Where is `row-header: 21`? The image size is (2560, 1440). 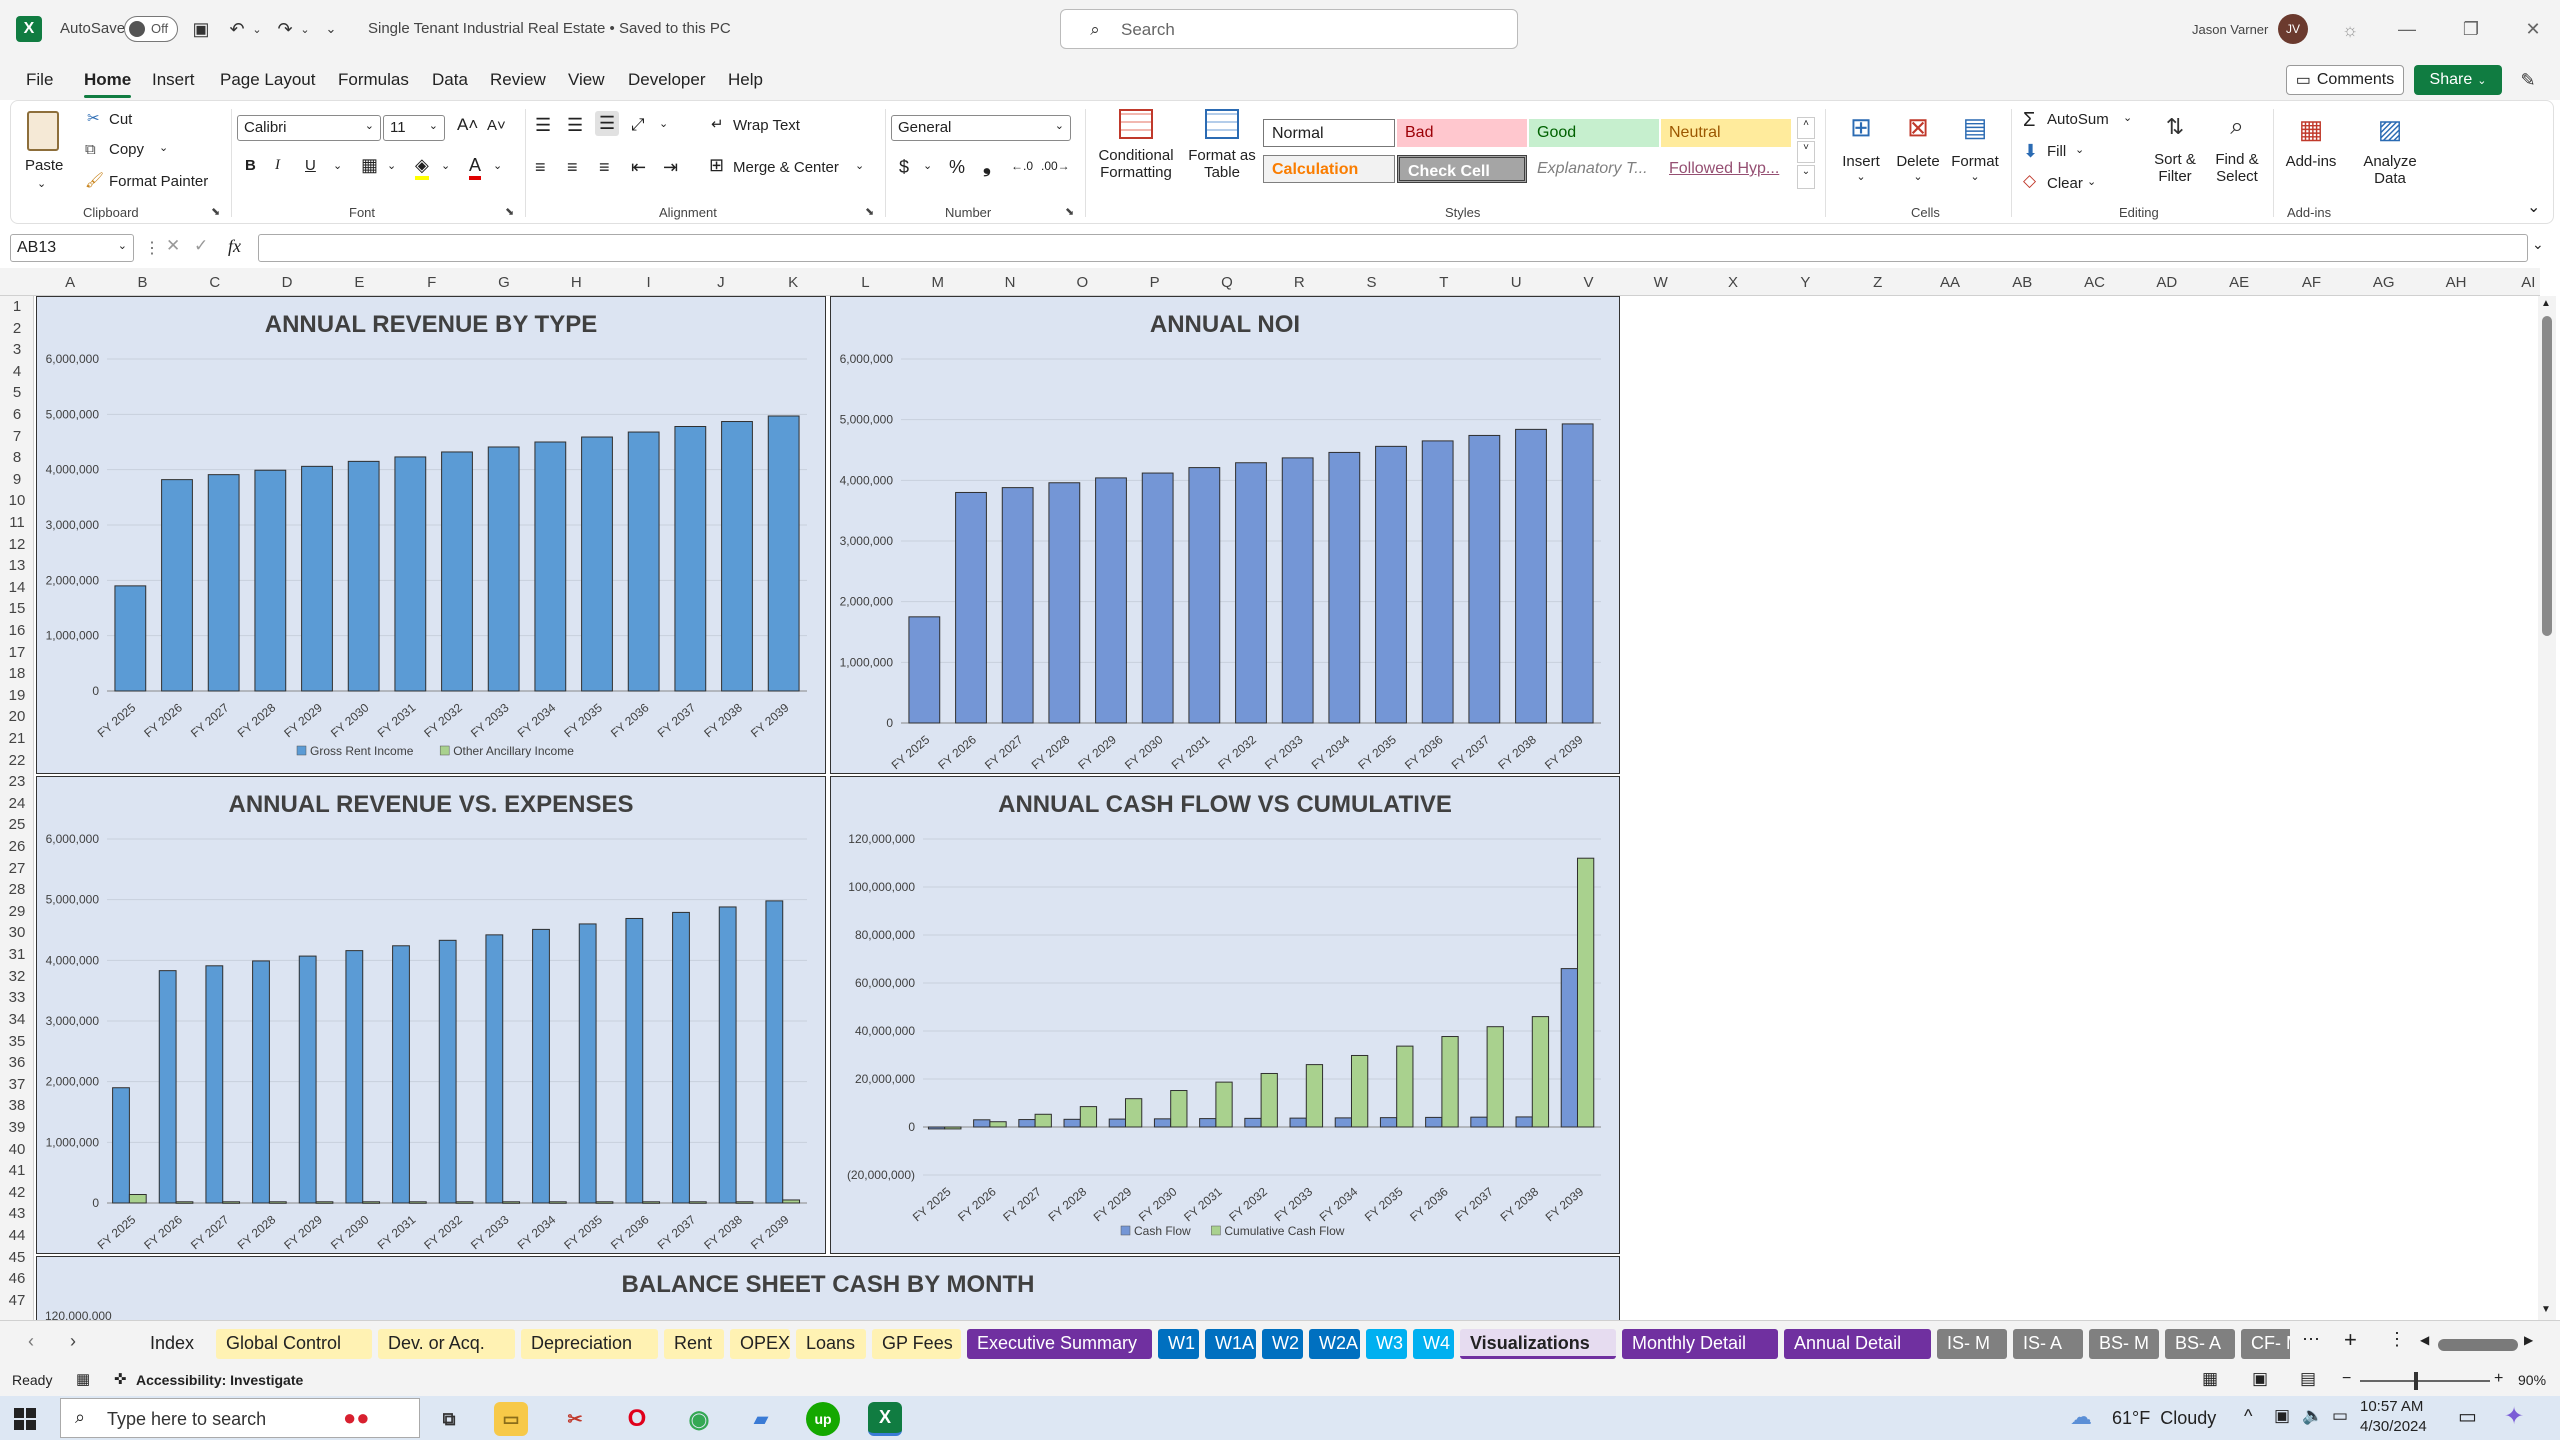
row-header: 21 is located at coordinates (17, 741).